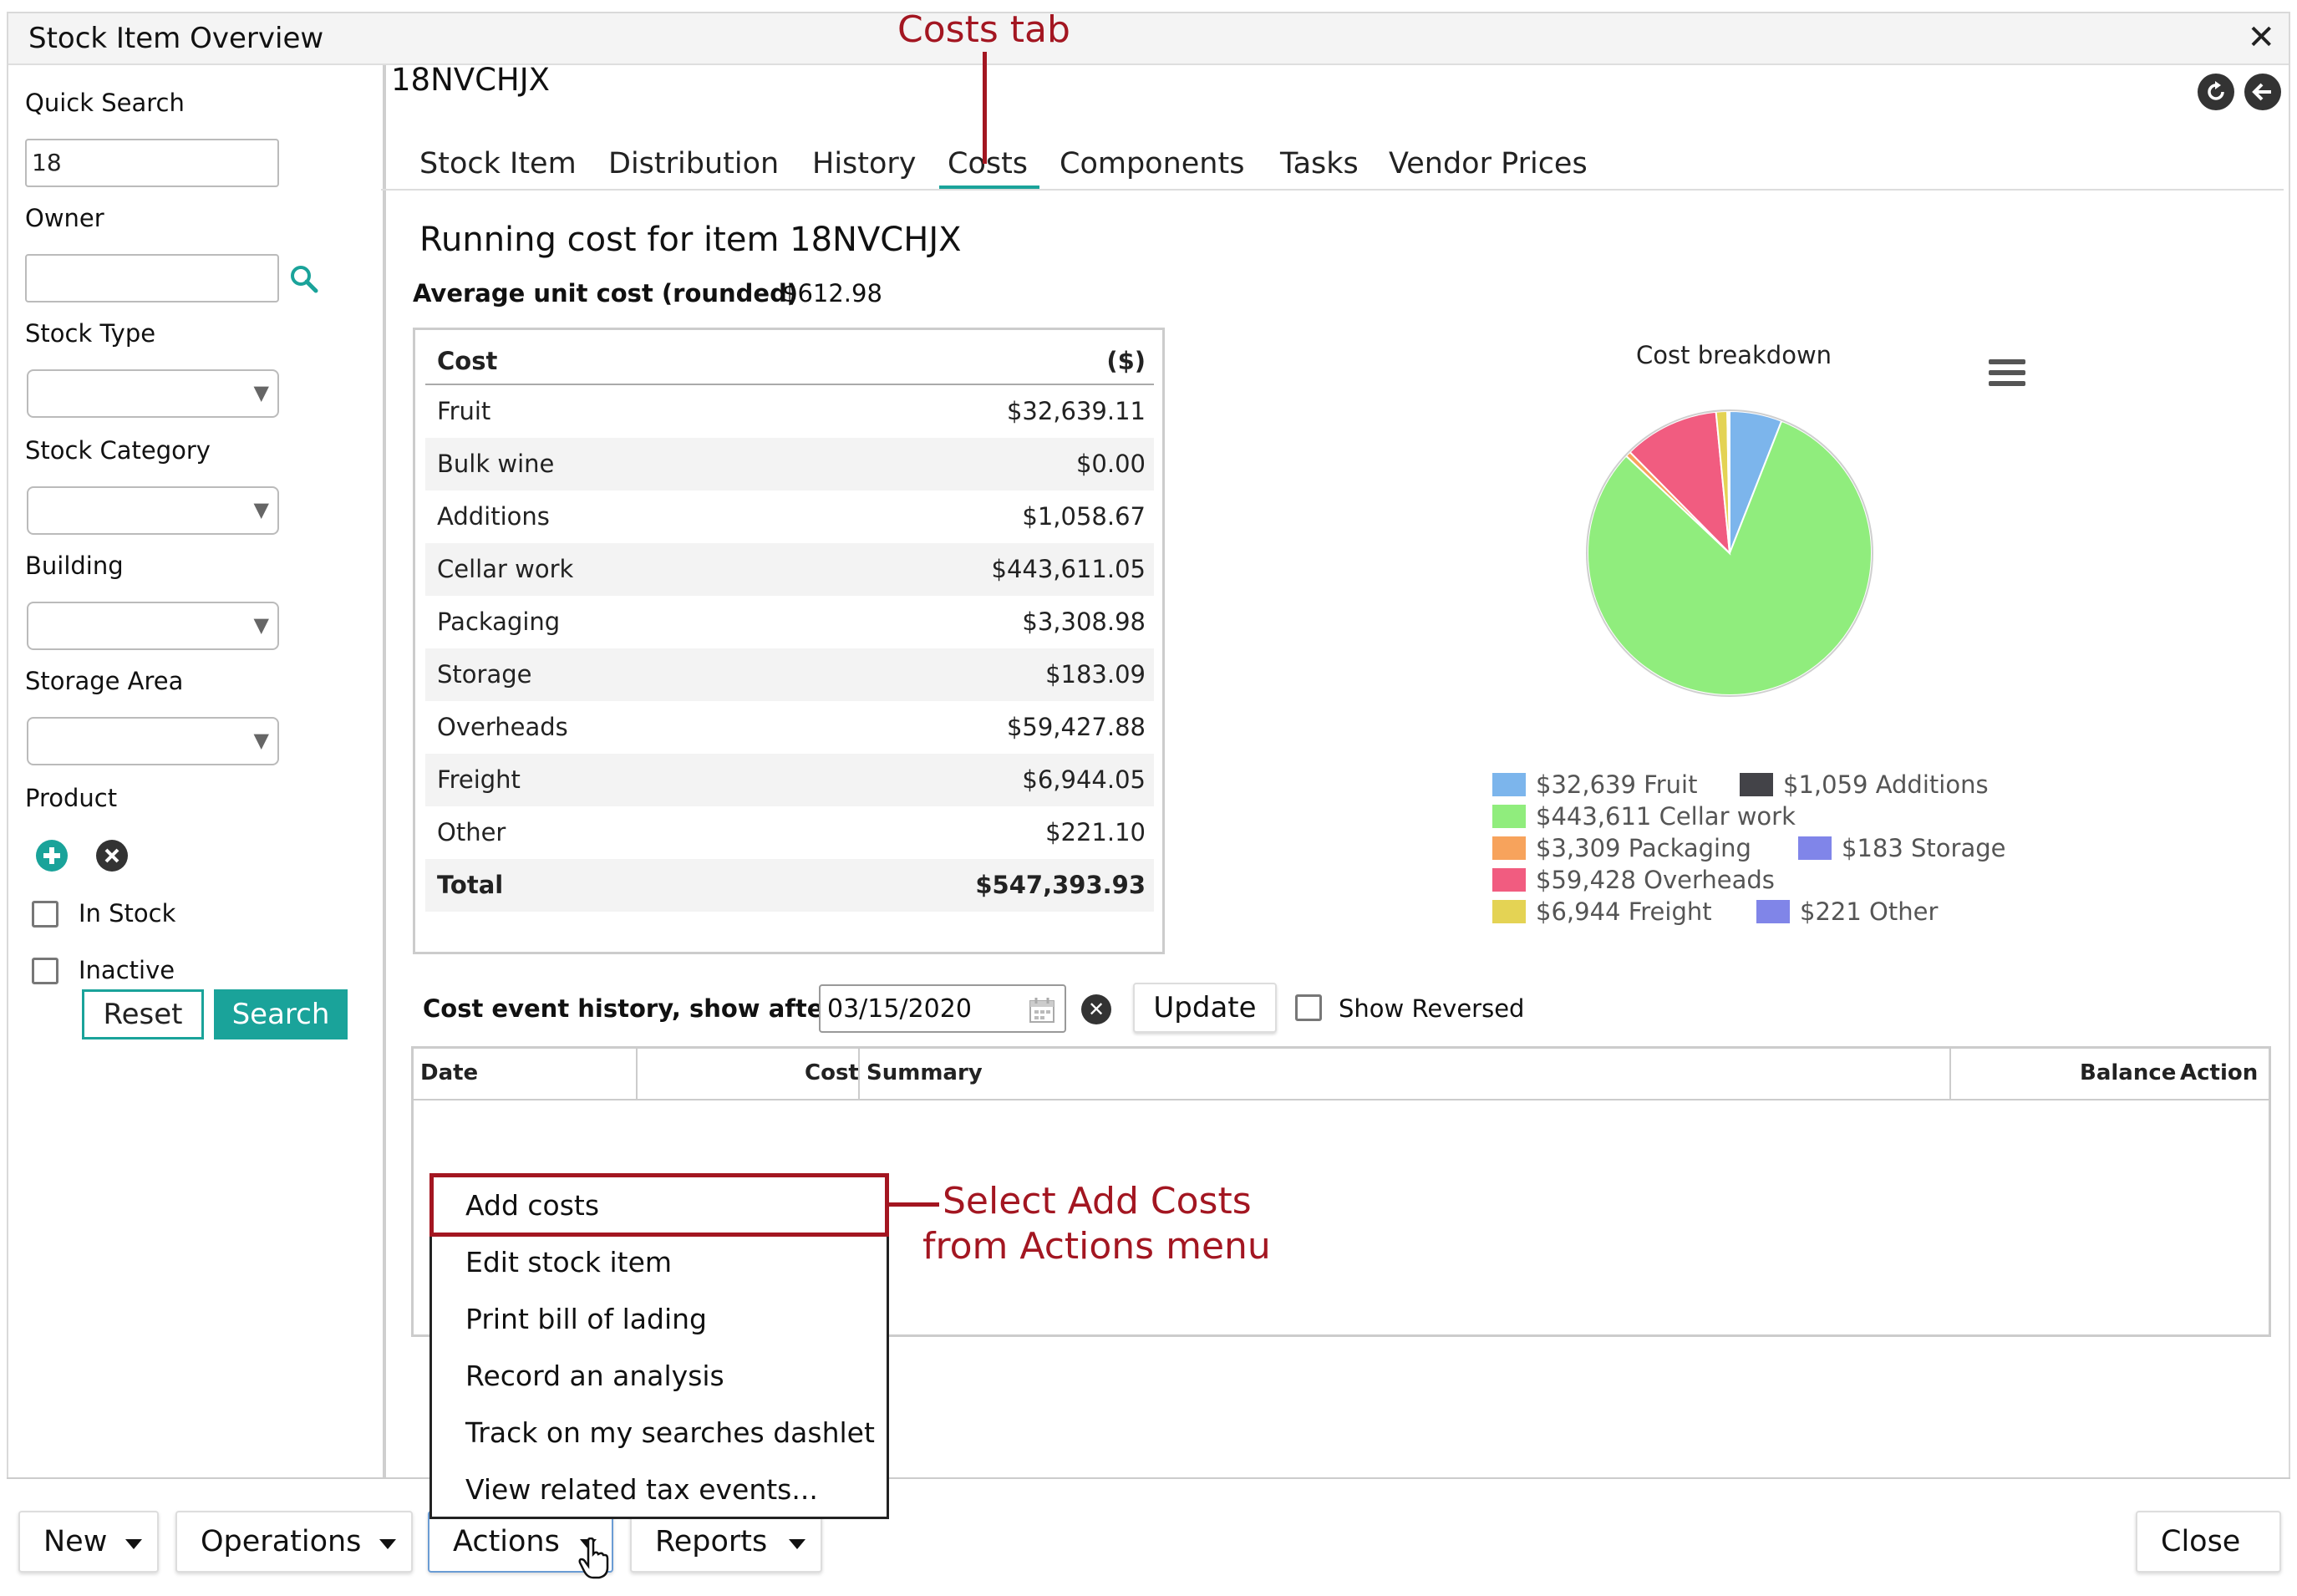 This screenshot has width=2297, height=1596. I want to click on quick-search-input: 18, so click(152, 163).